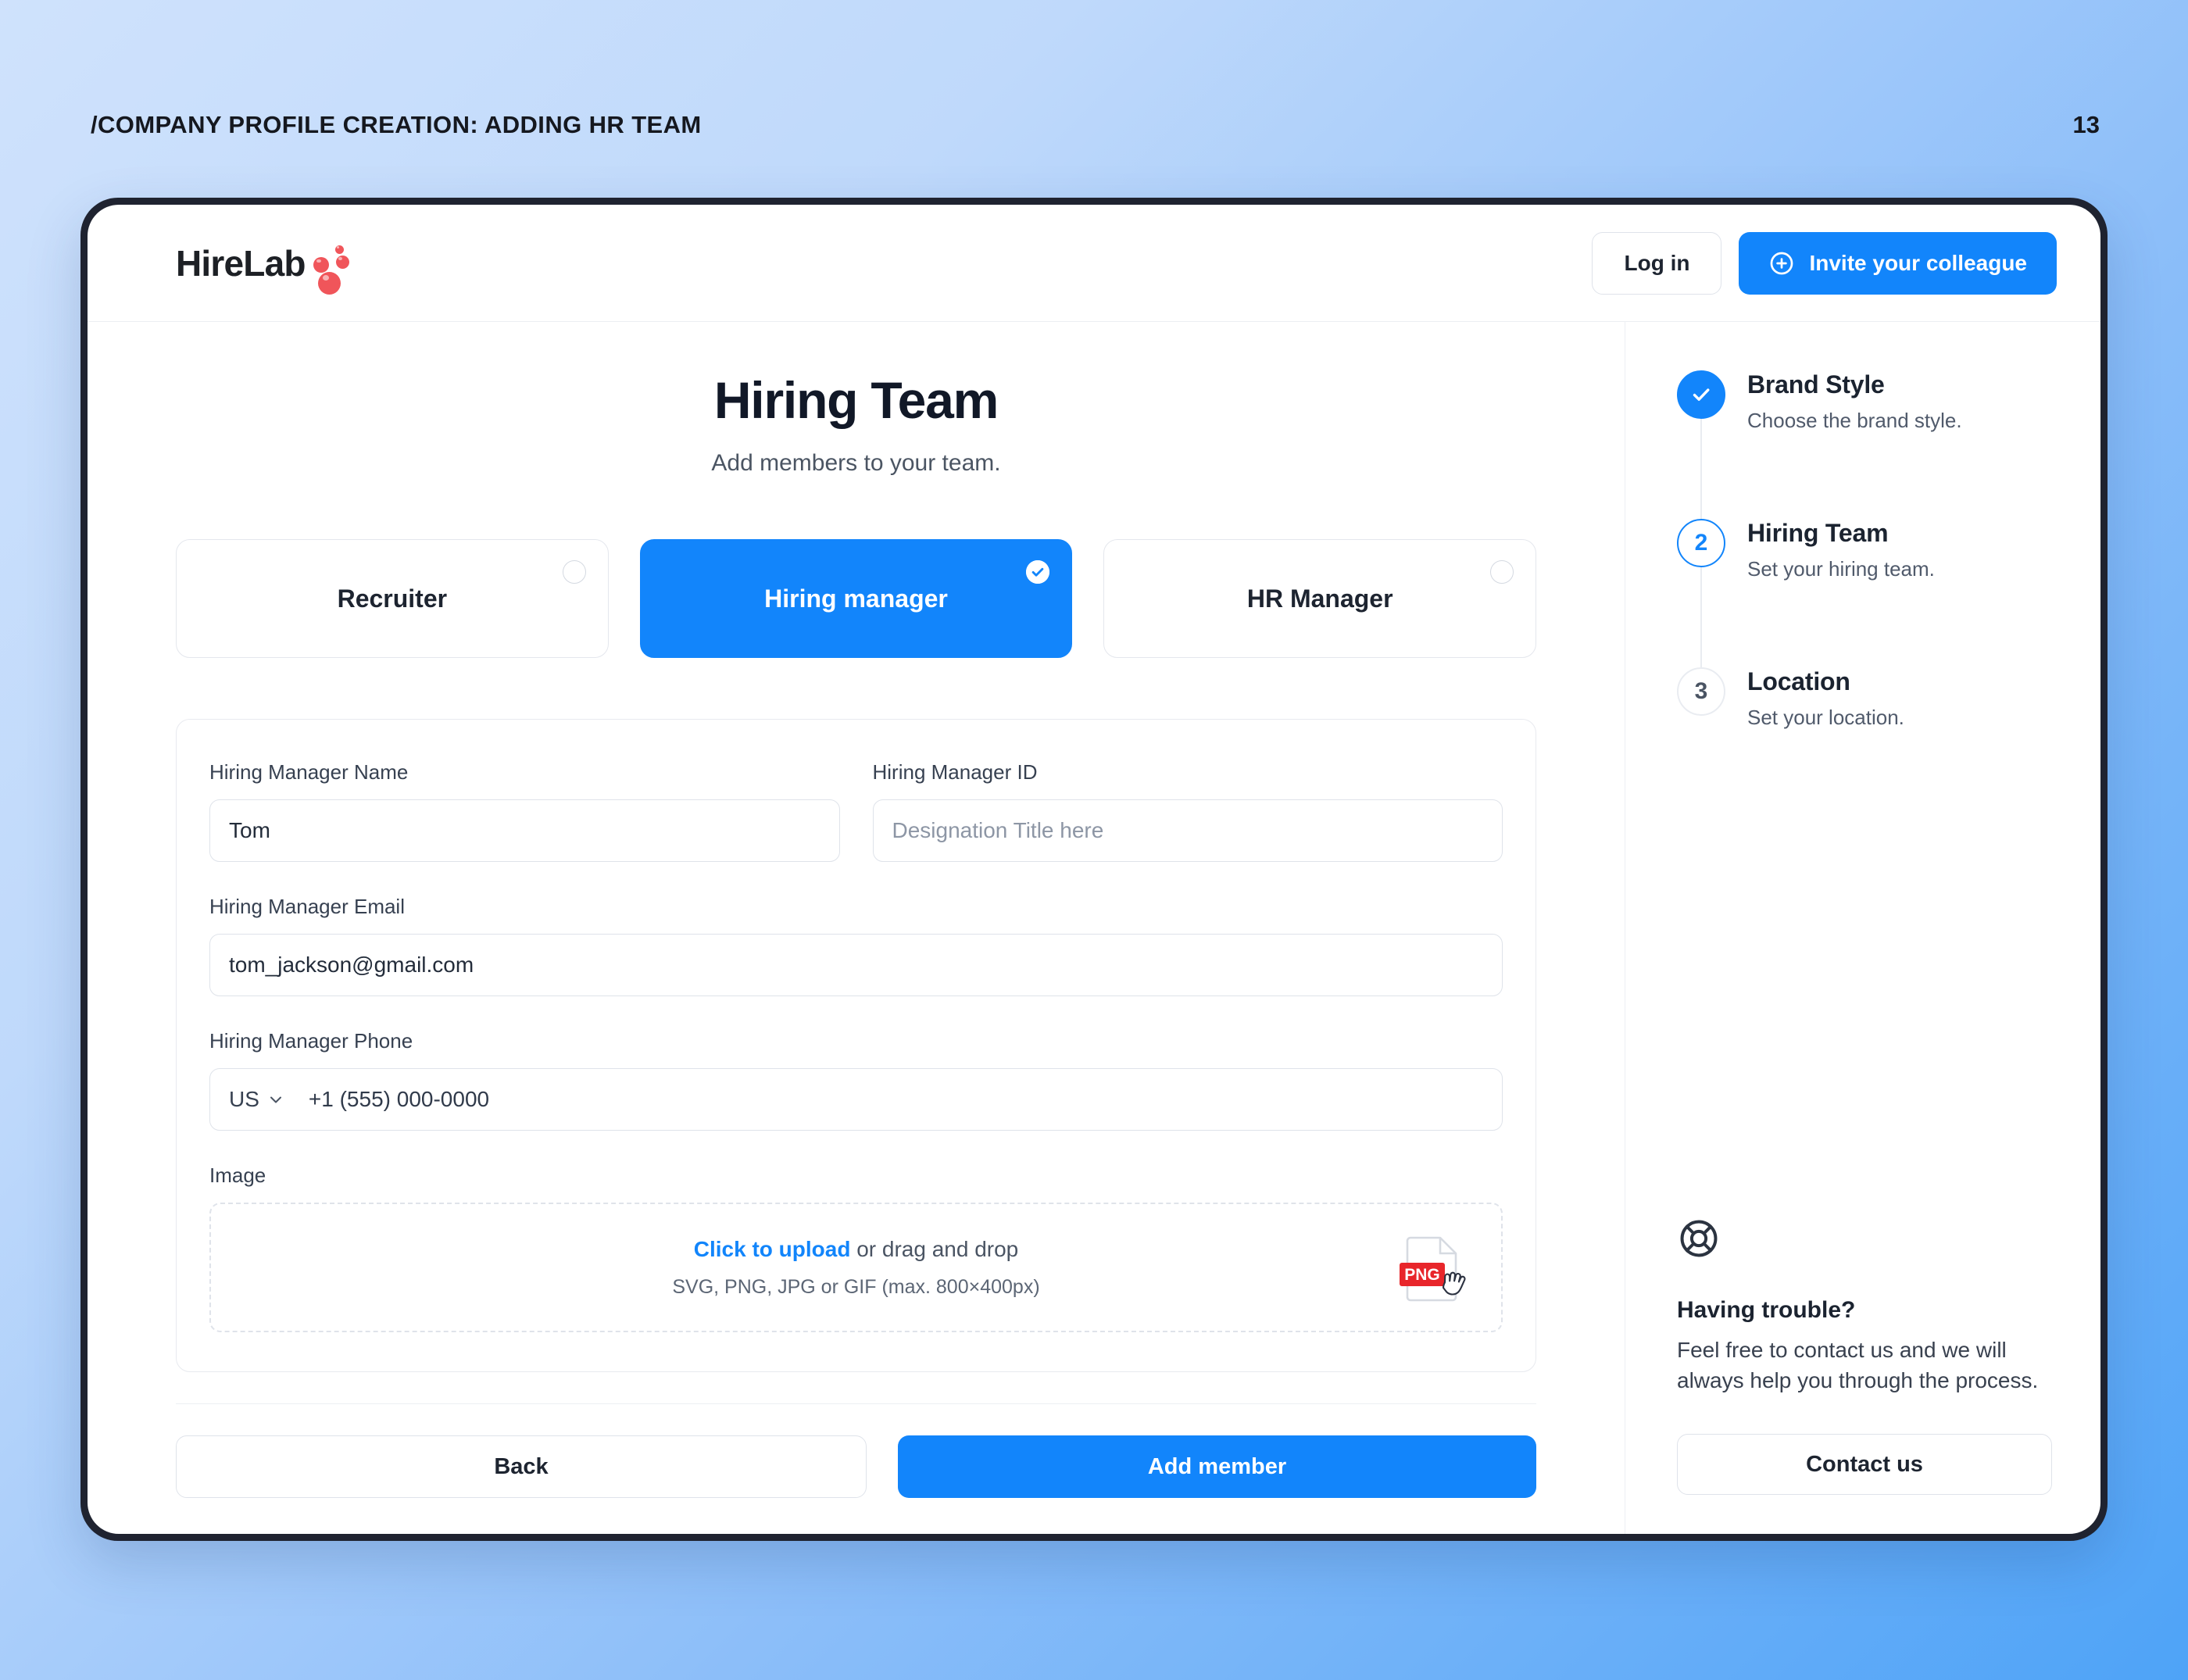 The image size is (2188, 1680). Describe the element at coordinates (1854, 420) in the screenshot. I see `step-description: Choose the brand style.` at that location.